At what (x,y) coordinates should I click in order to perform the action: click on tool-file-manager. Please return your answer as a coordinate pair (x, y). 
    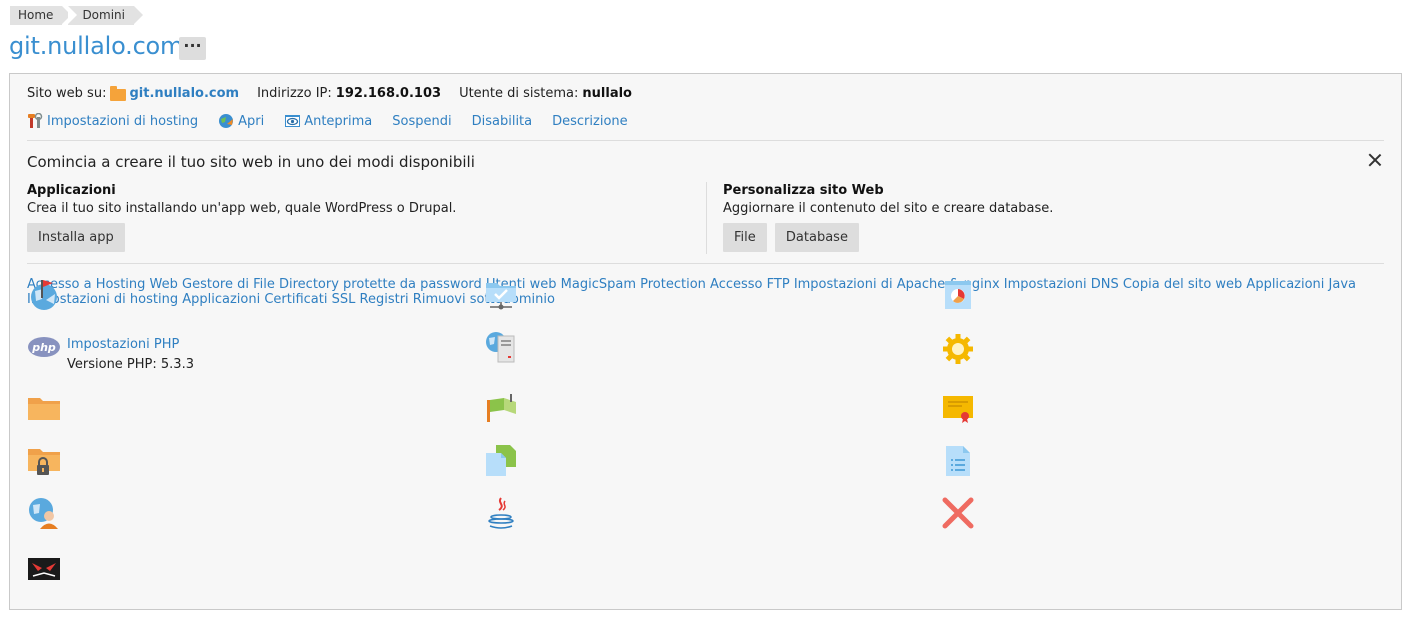
    Looking at the image, I should click on (47, 407).